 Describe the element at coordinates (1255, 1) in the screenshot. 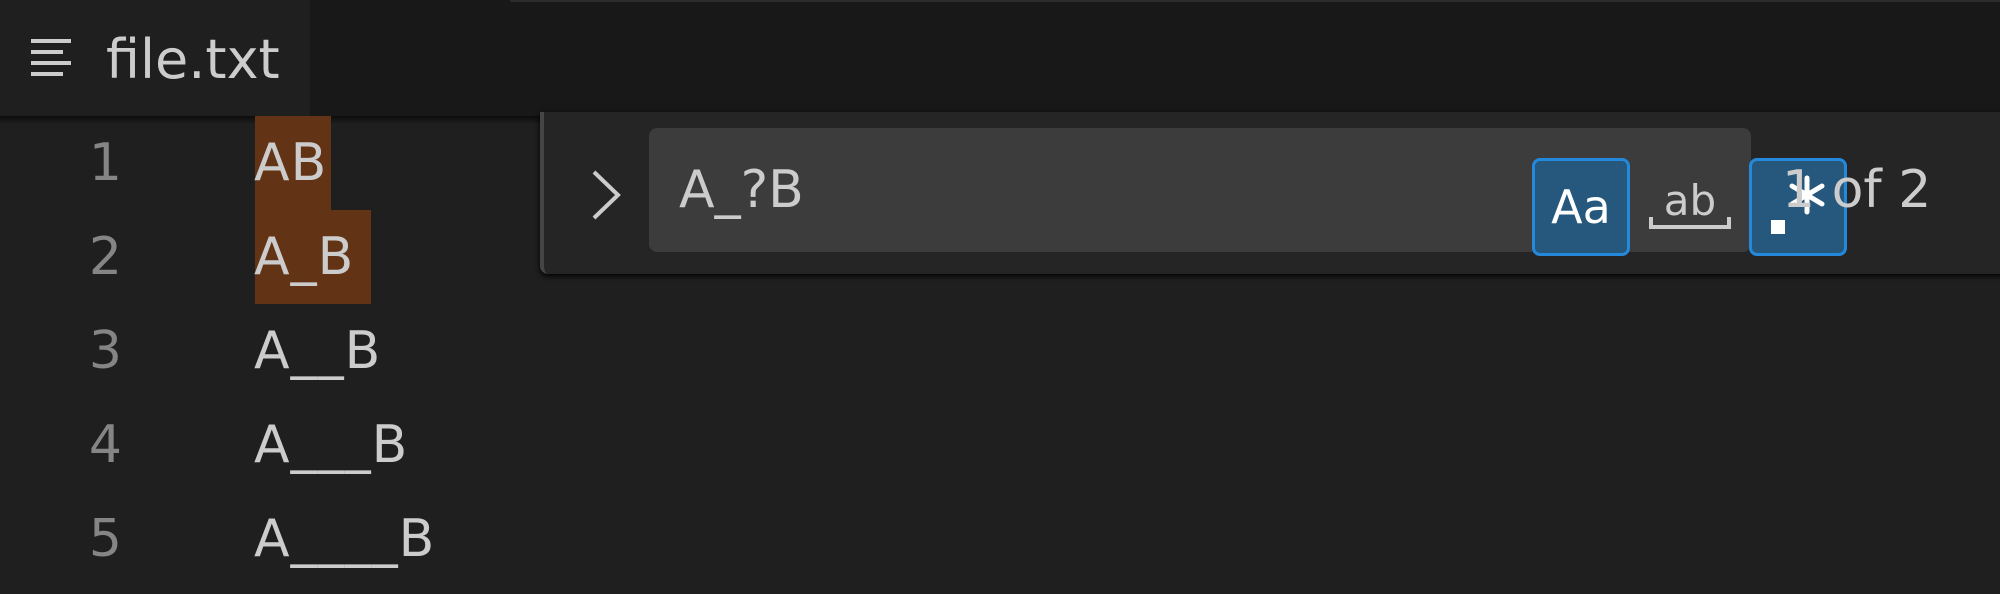

I see `tab-bar-border` at that location.